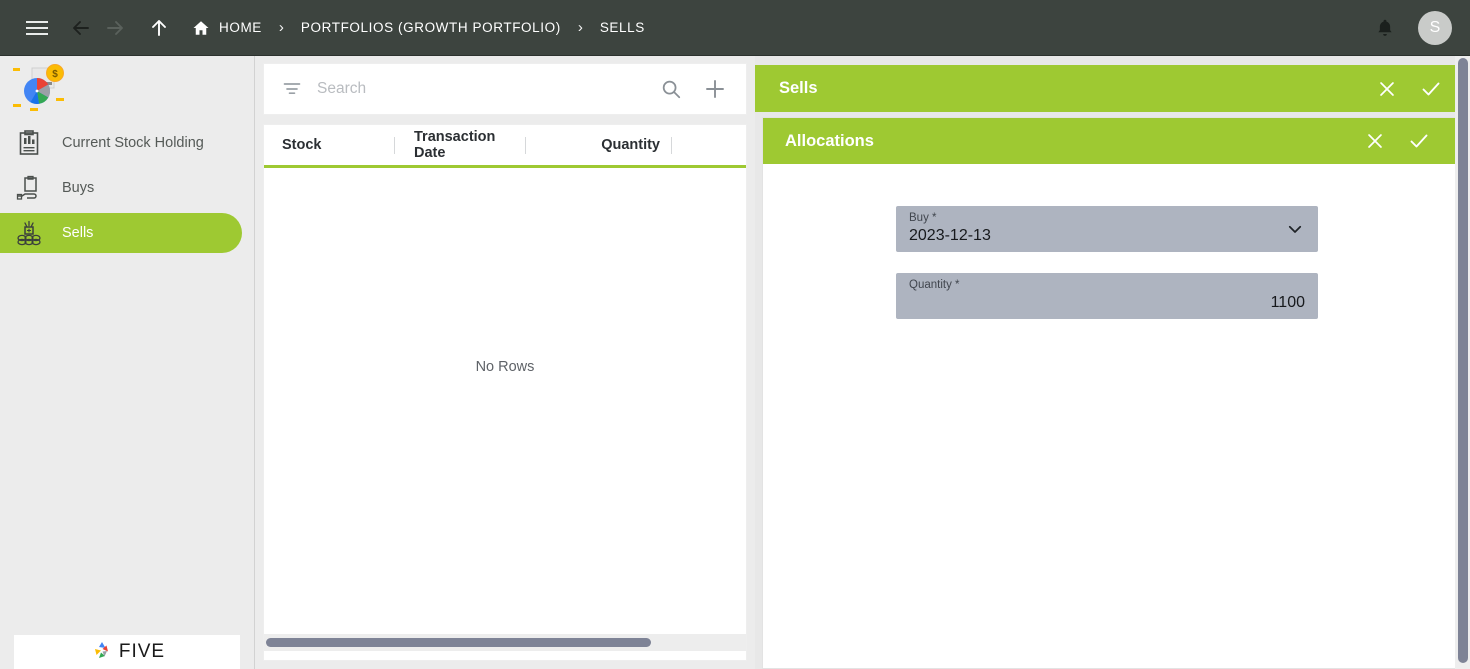 The height and width of the screenshot is (669, 1470). I want to click on five-star-logo, so click(101, 650).